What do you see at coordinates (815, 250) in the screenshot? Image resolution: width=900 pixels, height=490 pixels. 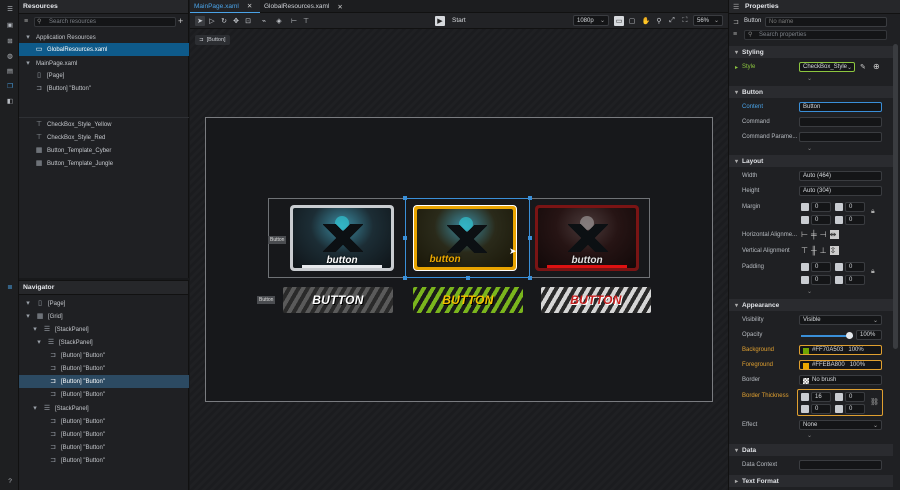 I see `align-middle-icon: ╫` at bounding box center [815, 250].